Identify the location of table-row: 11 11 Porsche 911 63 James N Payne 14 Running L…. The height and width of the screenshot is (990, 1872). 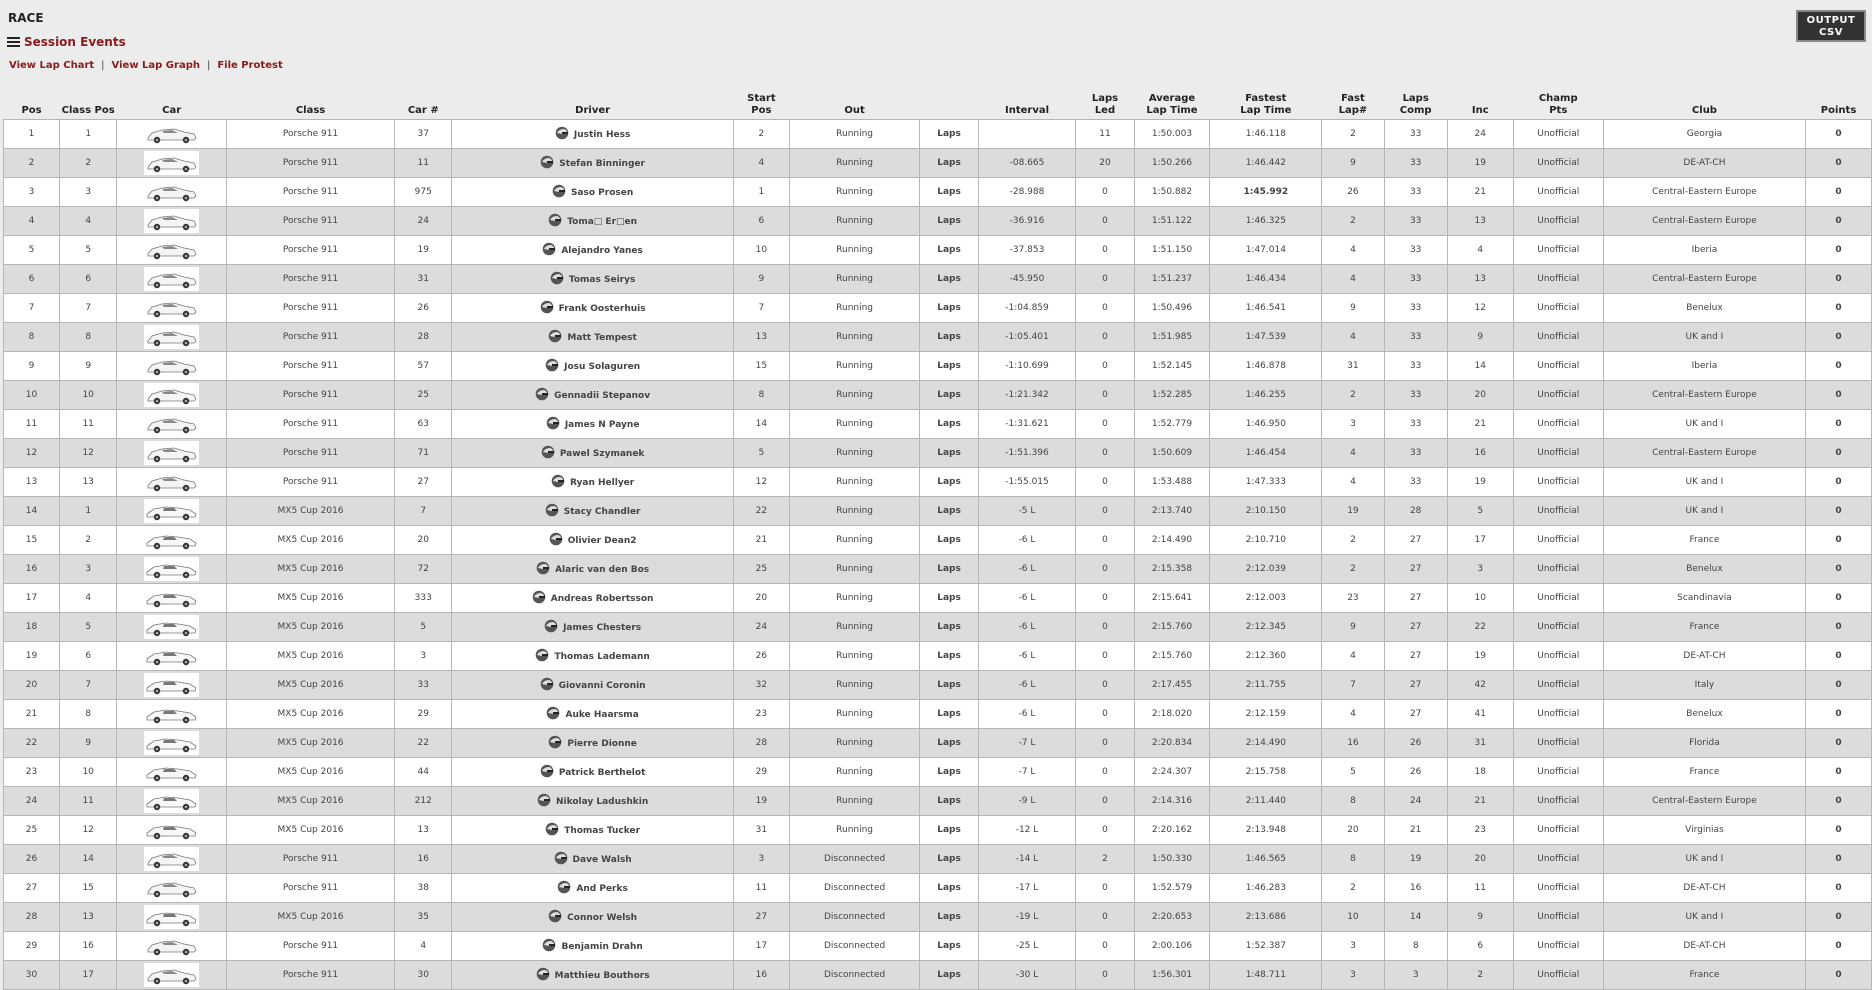
(937, 424).